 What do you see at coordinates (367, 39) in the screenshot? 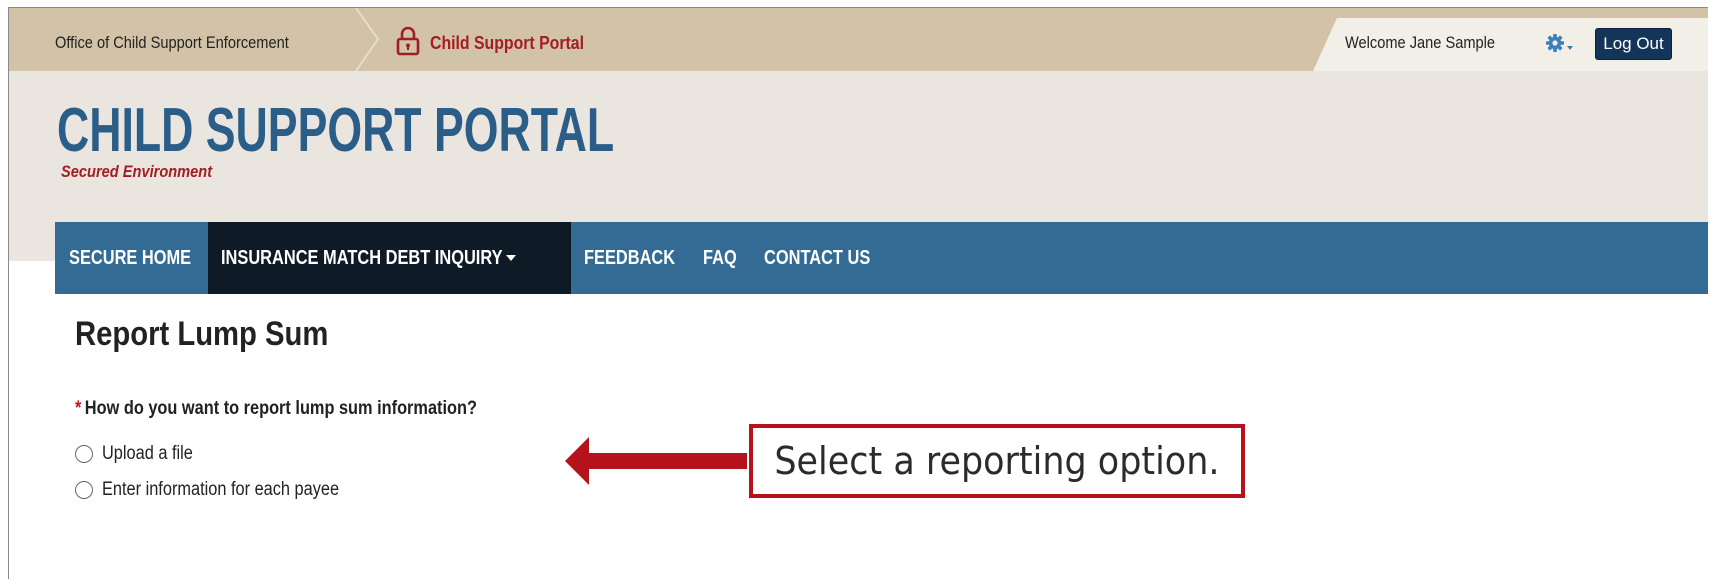
I see `breadcrumb-separator` at bounding box center [367, 39].